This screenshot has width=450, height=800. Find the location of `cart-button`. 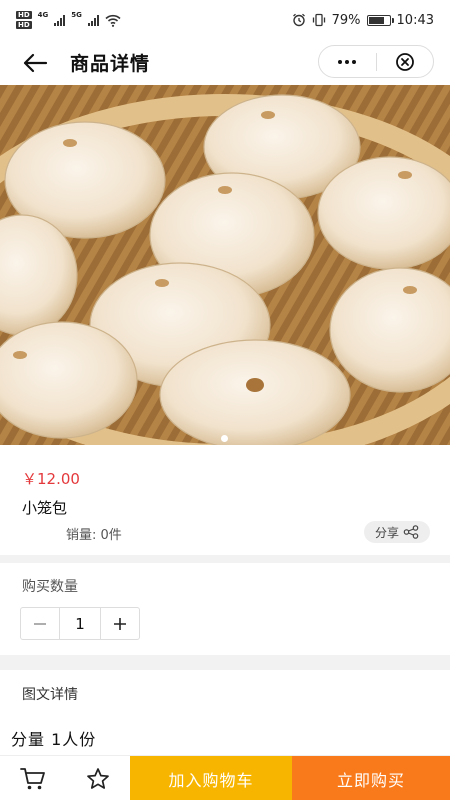

cart-button is located at coordinates (32, 778).